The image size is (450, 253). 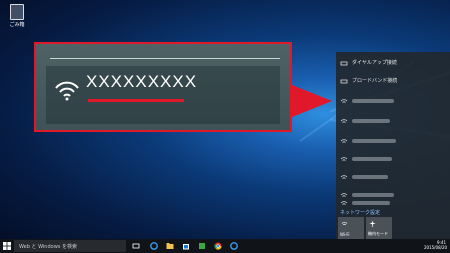 What do you see at coordinates (345, 234) in the screenshot?
I see `wifi-tile-label: Wi-Fi` at bounding box center [345, 234].